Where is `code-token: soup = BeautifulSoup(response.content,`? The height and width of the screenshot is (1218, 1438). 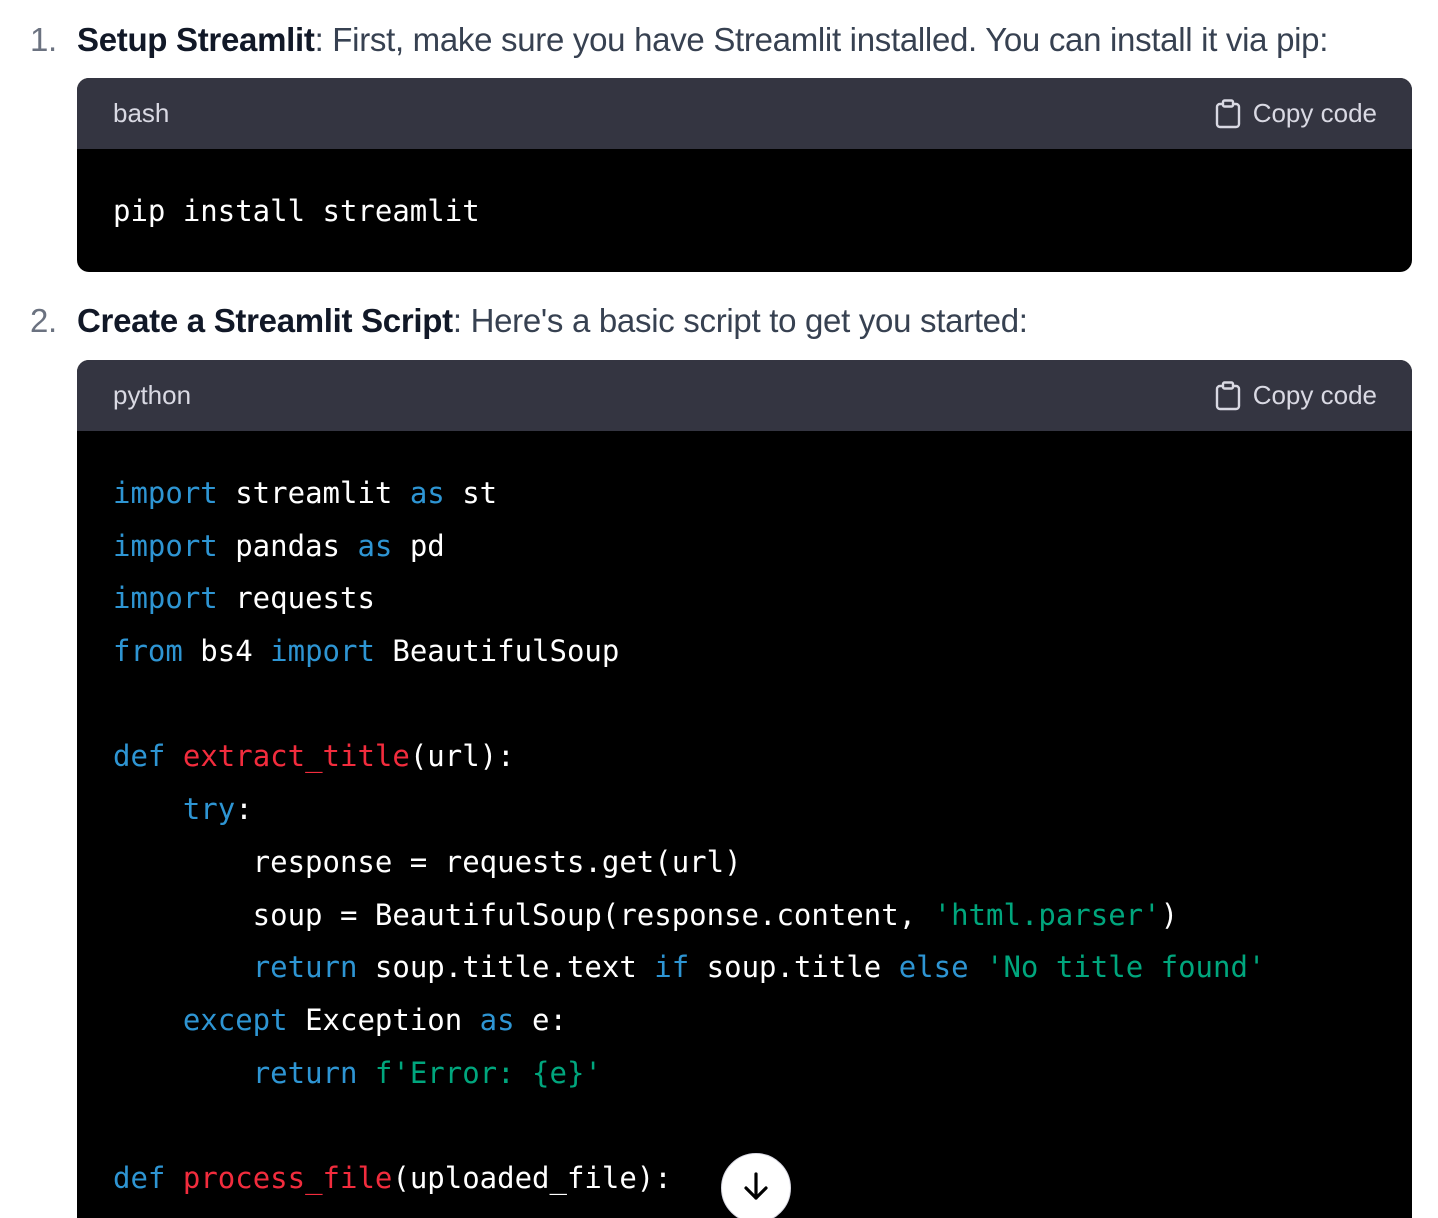
code-token: soup = BeautifulSoup(response.content, is located at coordinates (523, 914).